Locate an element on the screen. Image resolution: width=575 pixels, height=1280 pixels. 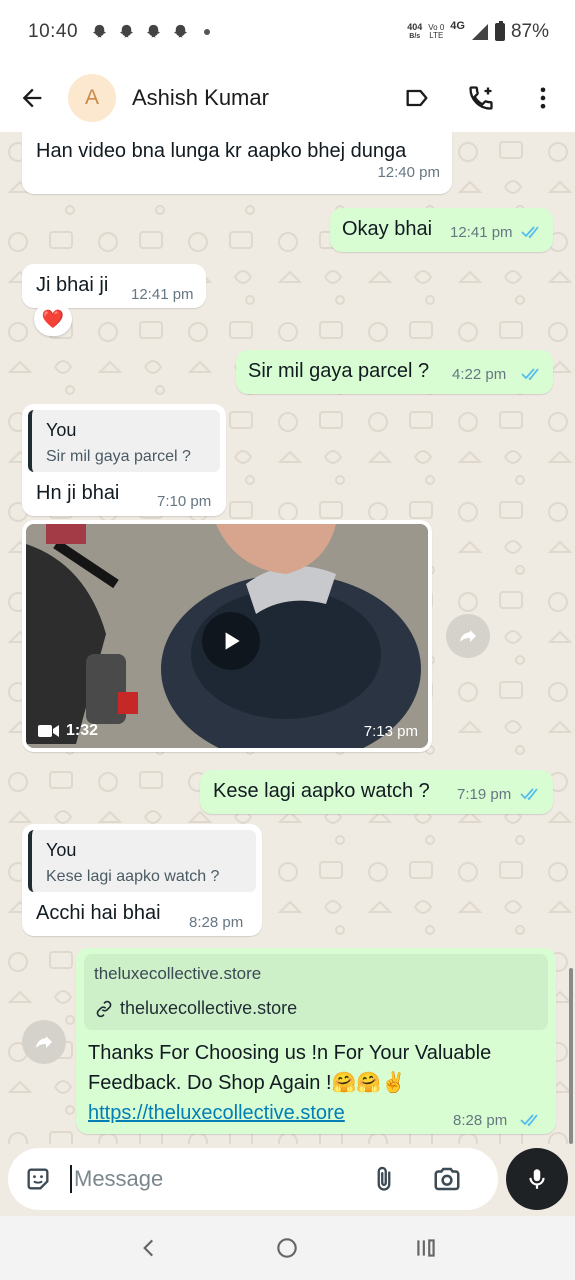
video-thumbnail: 1:32 7:13 pm is located at coordinates (227, 636).